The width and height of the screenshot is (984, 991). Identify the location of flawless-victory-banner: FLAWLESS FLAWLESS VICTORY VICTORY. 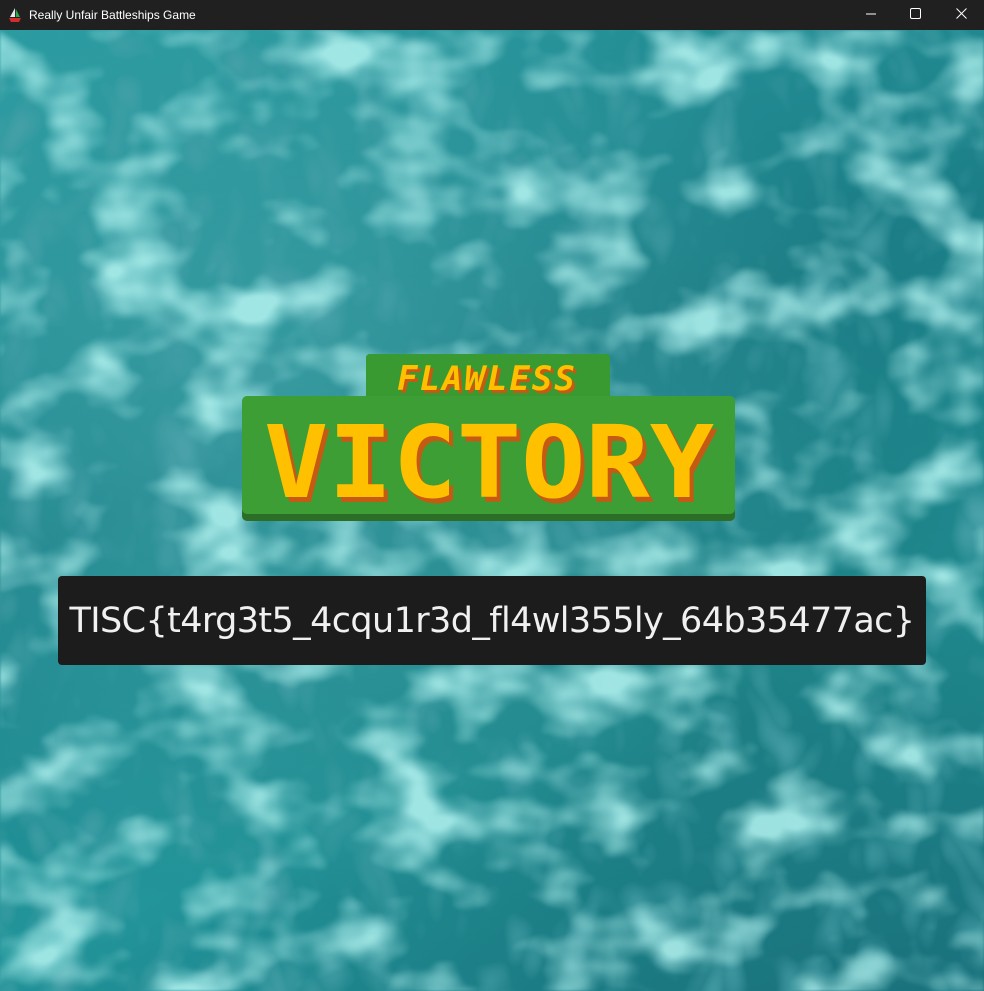
(488, 440).